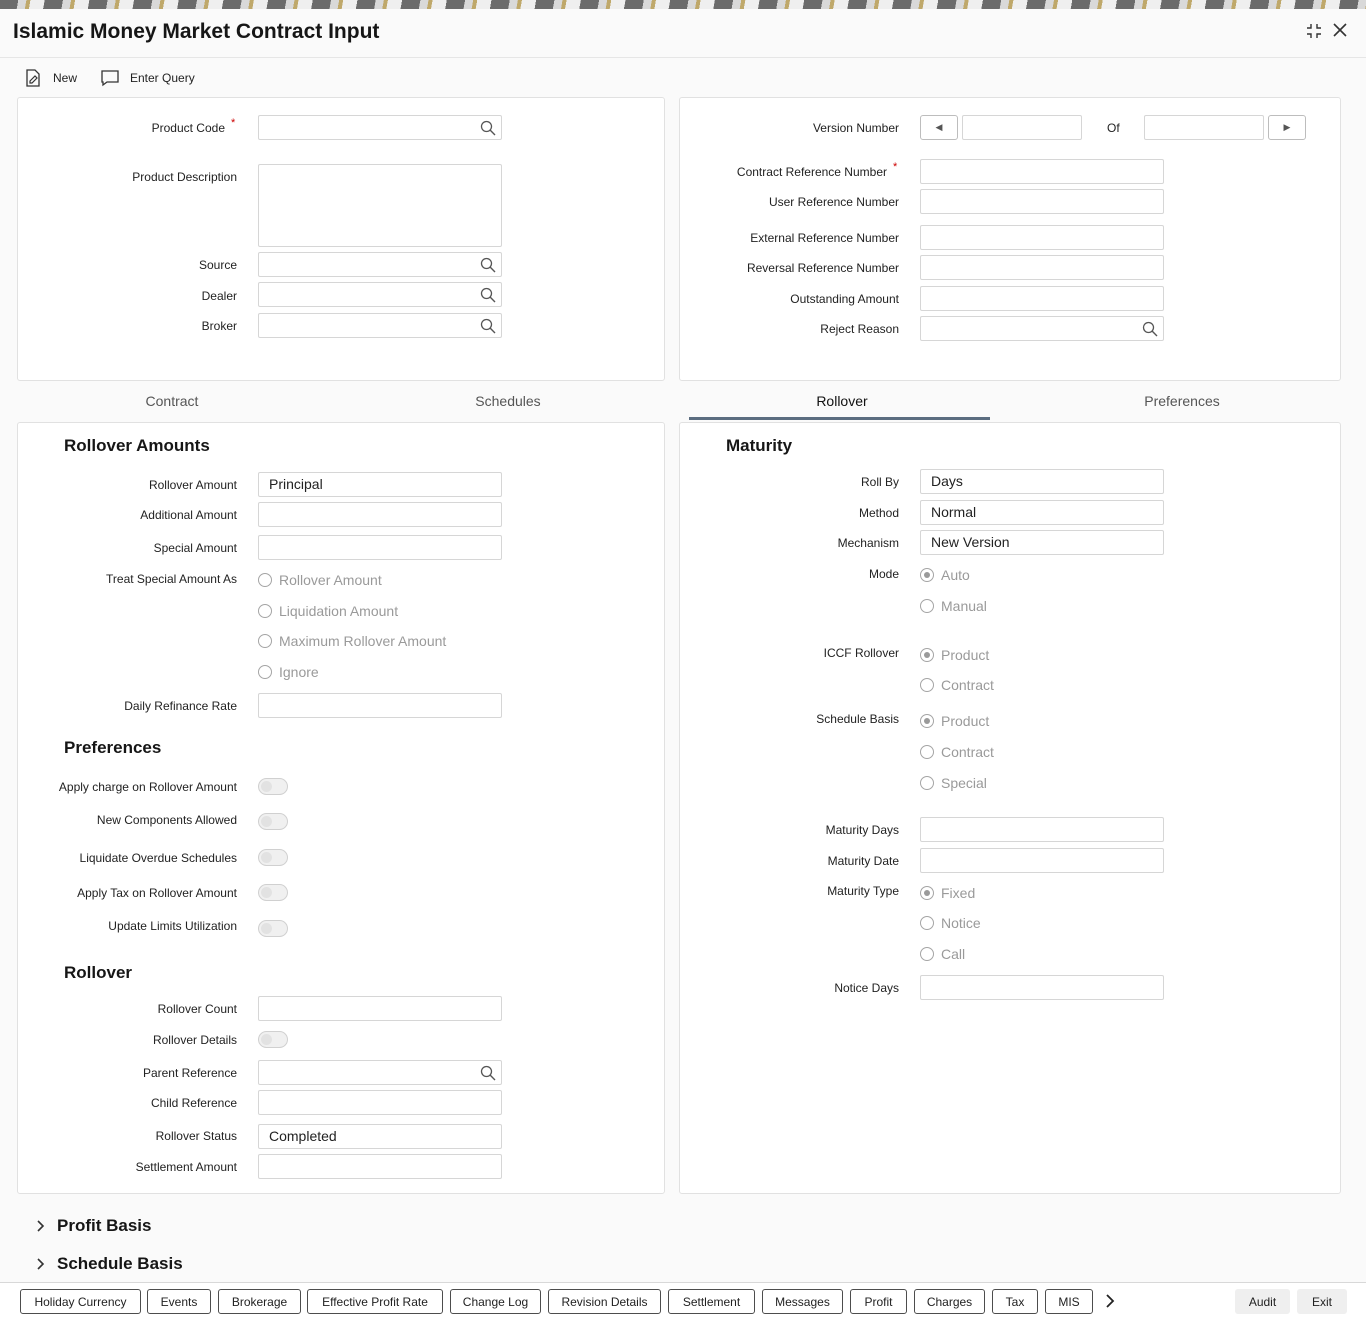 This screenshot has height=1320, width=1366. I want to click on child-reference-input, so click(380, 1102).